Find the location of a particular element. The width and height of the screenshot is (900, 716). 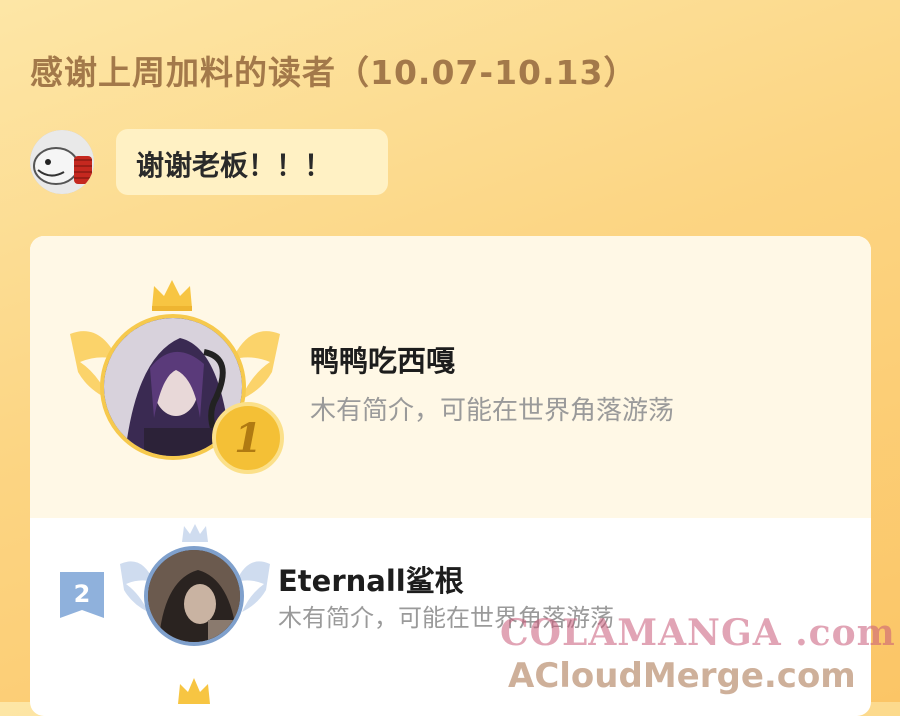

rank-1-number: 1 is located at coordinates (248, 438).